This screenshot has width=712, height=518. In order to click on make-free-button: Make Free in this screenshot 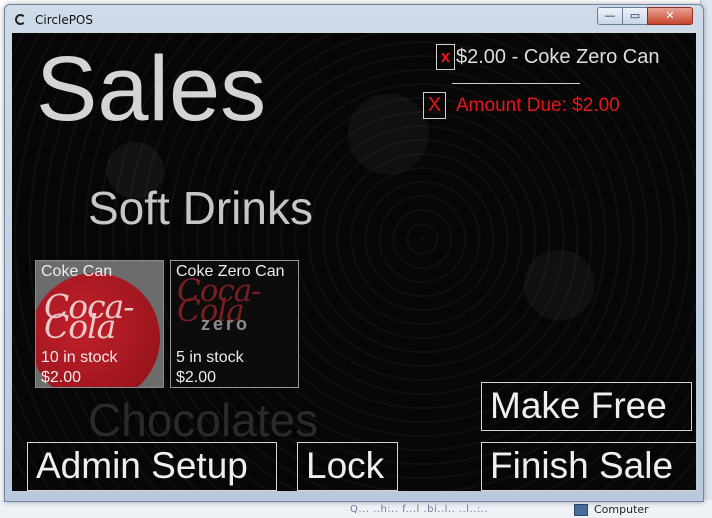, I will do `click(586, 406)`.